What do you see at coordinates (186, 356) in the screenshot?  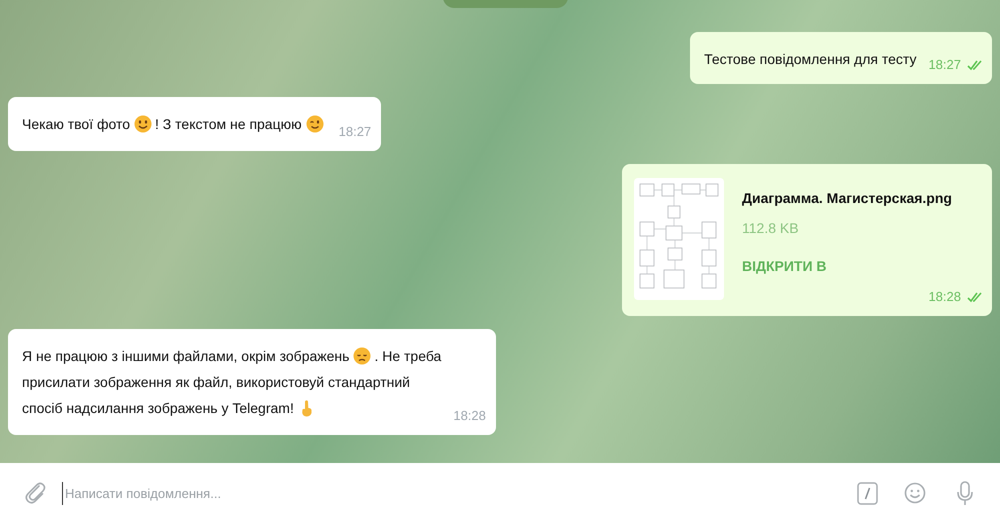 I see `message-text: Я не працюю з іншими файлами, окрім зображень` at bounding box center [186, 356].